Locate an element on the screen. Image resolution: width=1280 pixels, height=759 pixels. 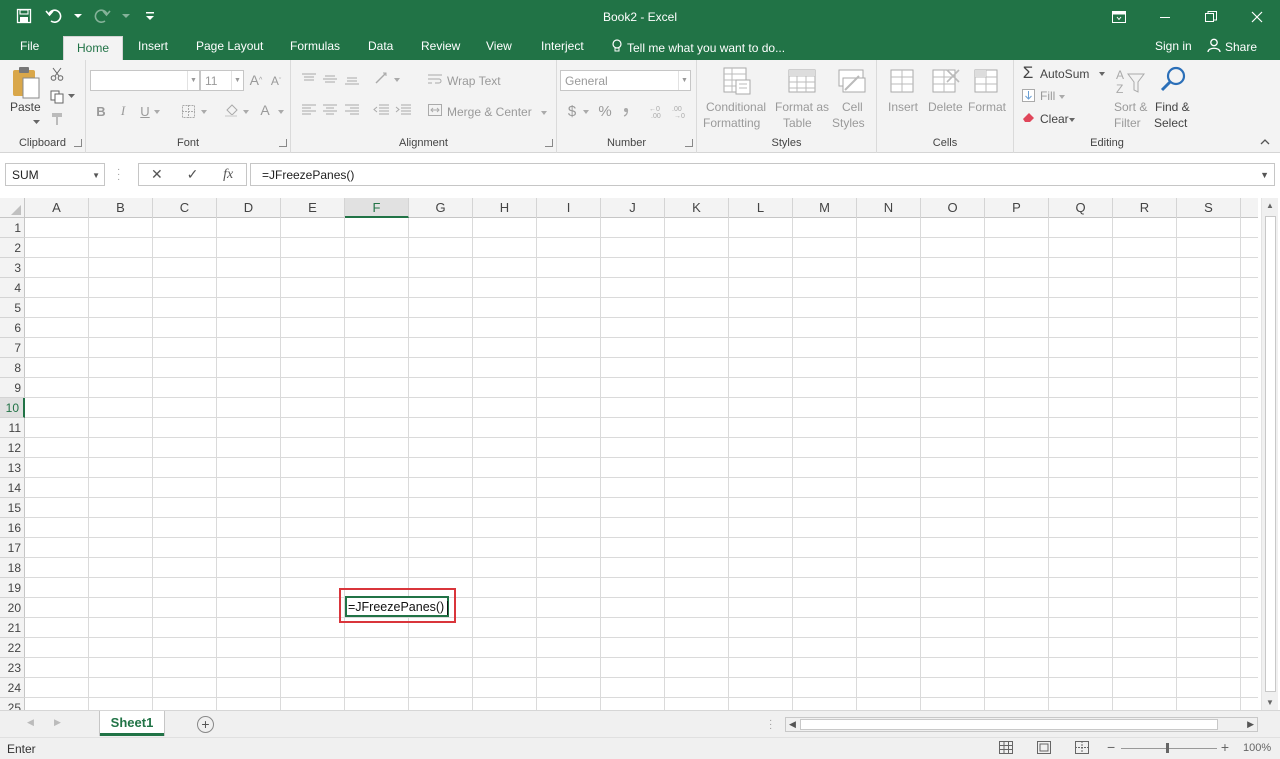
tab-split-handle: · · · is located at coordinates (770, 725).